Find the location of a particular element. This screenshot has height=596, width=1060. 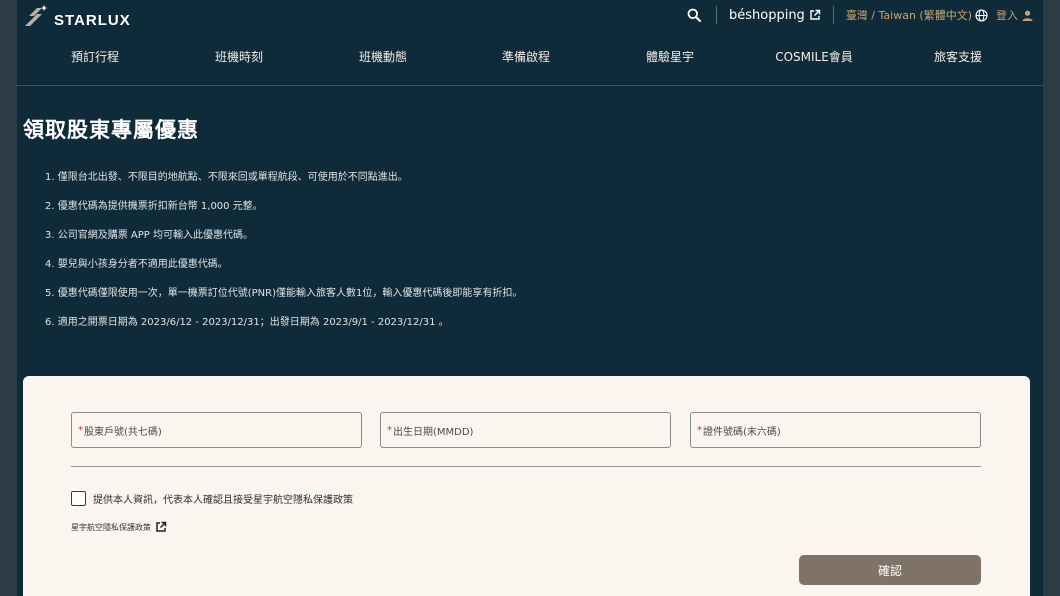

beshopping-label: béshopping is located at coordinates (766, 15).